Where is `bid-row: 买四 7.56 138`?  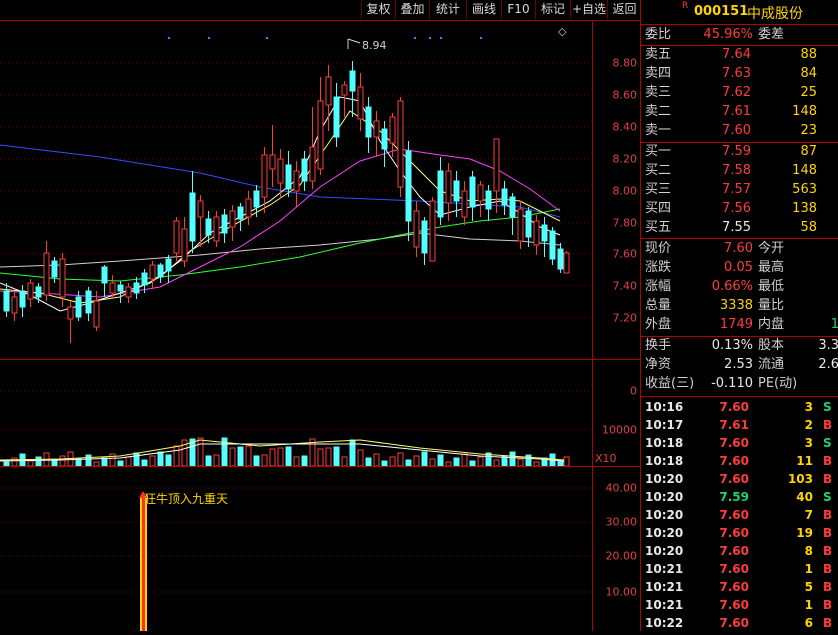 bid-row: 买四 7.56 138 is located at coordinates (739, 209).